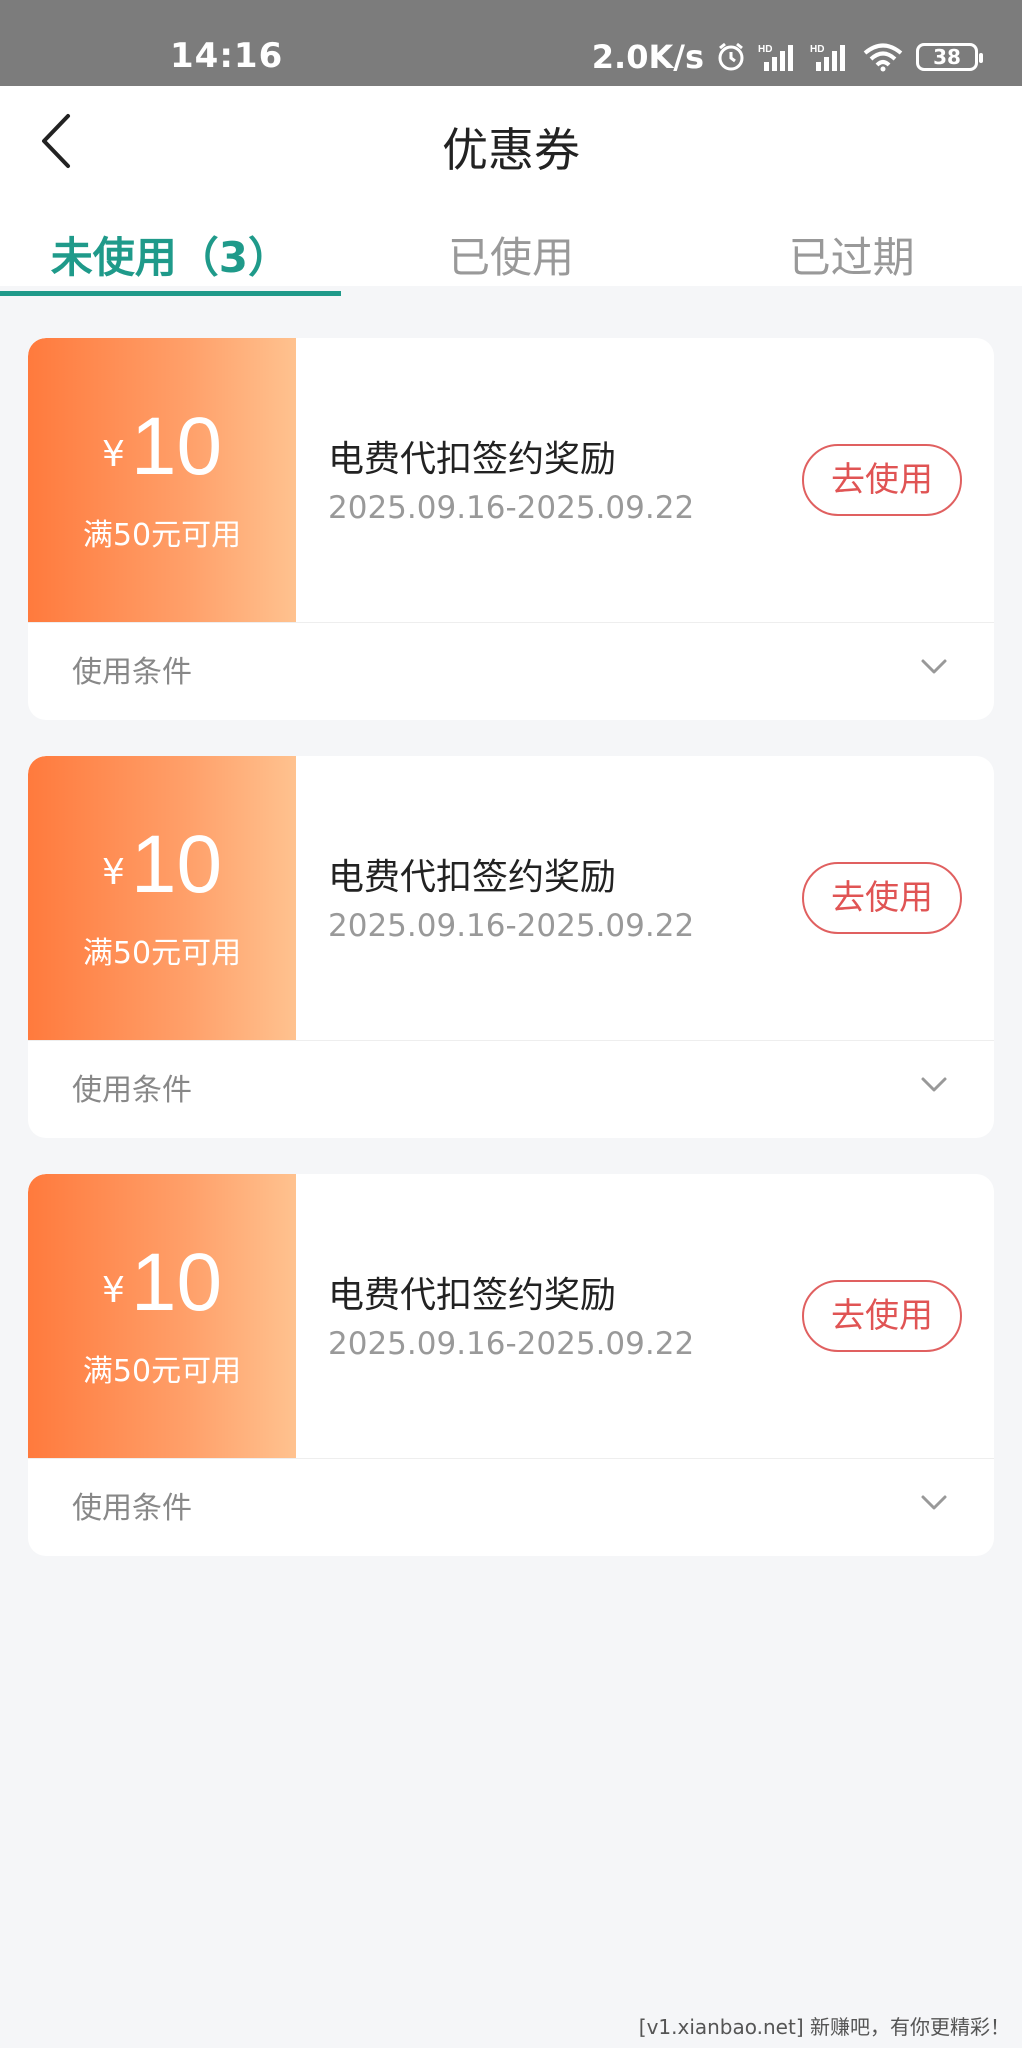 Image resolution: width=1022 pixels, height=2048 pixels. What do you see at coordinates (647, 57) in the screenshot?
I see `network-speed: 2.0K/s` at bounding box center [647, 57].